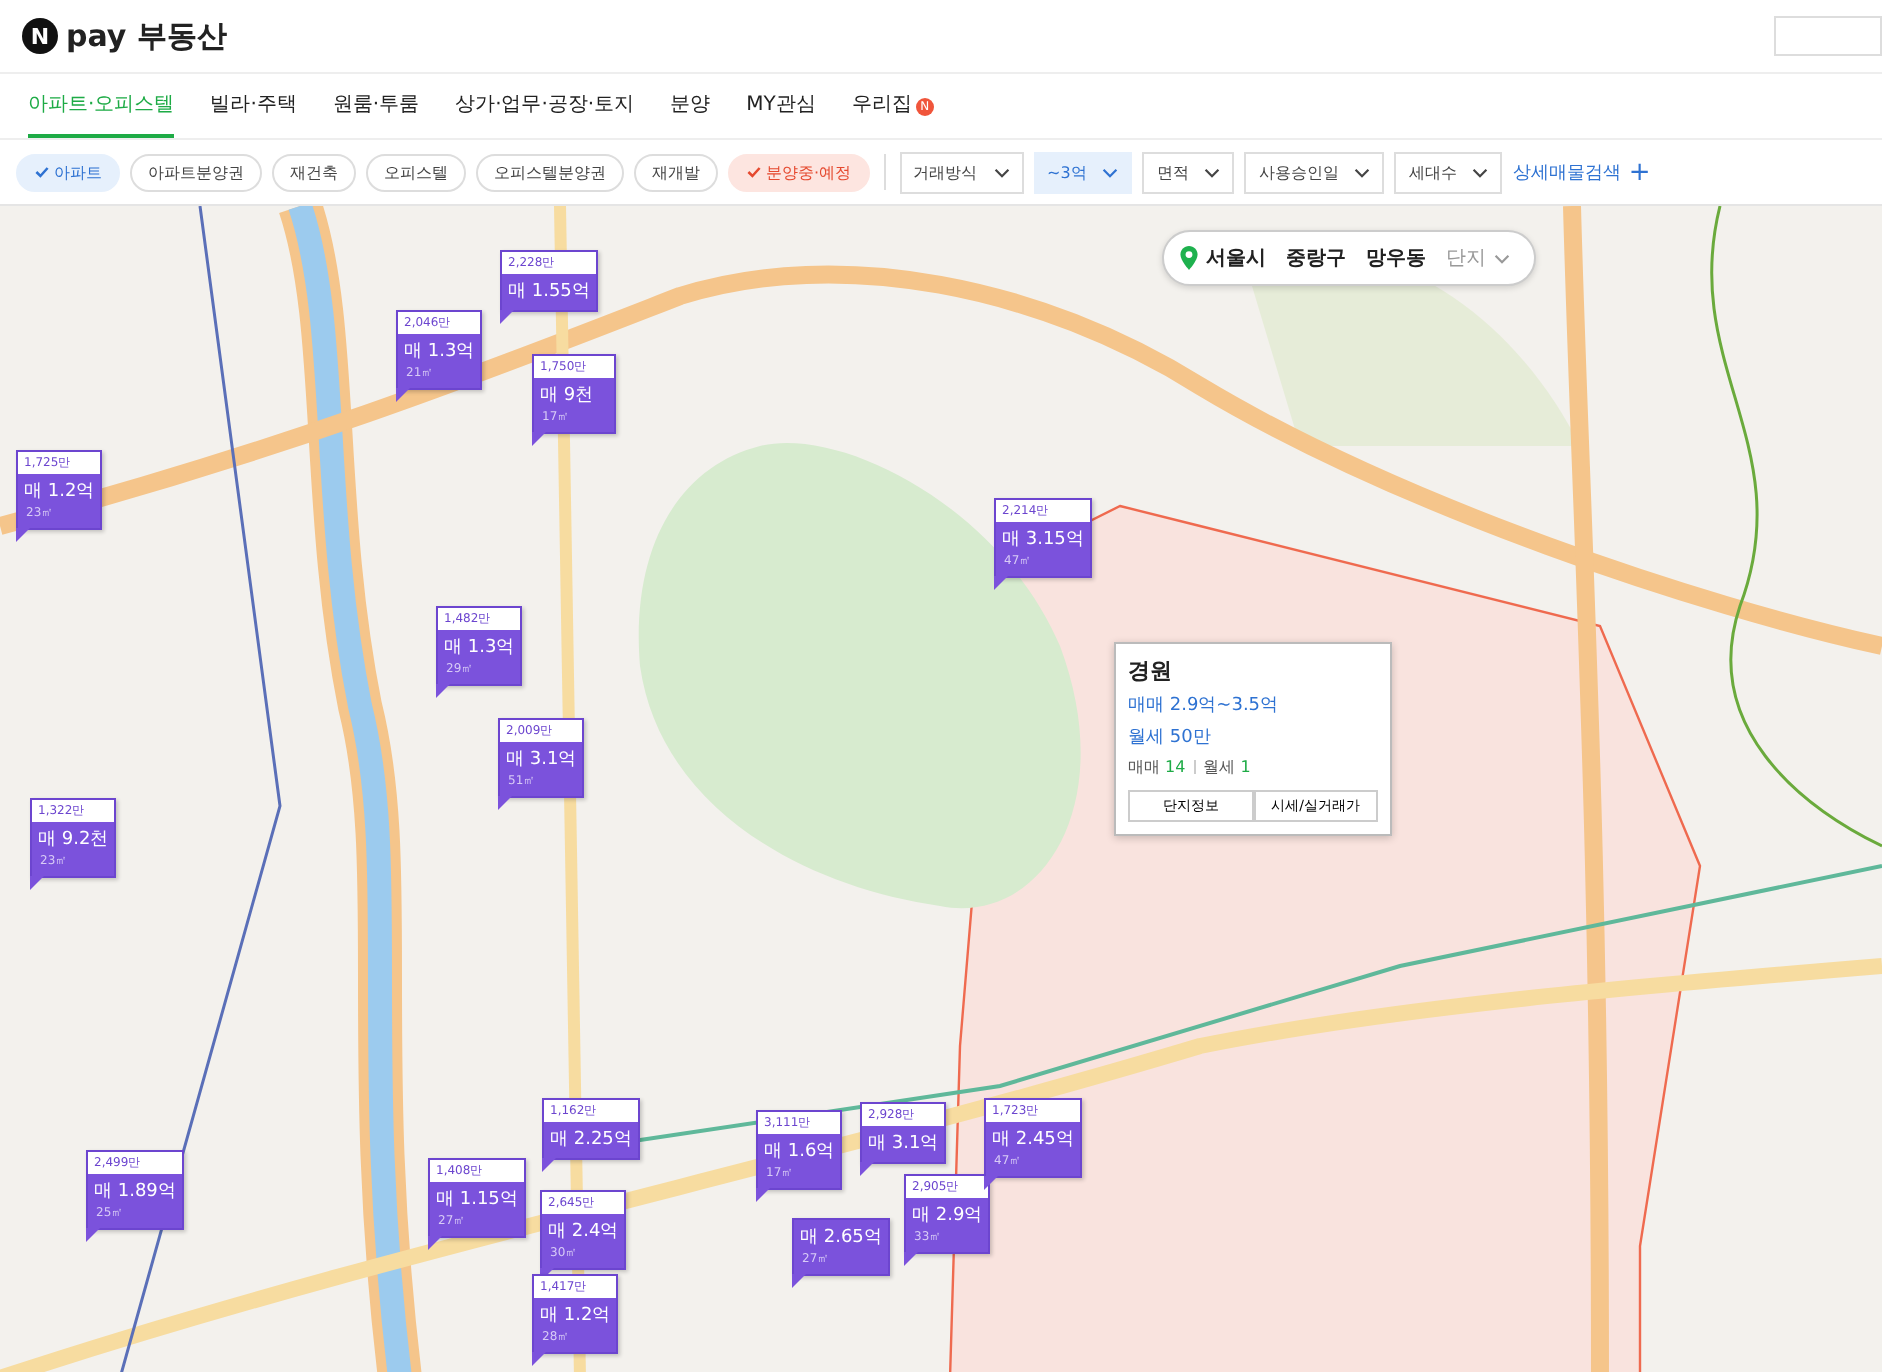 This screenshot has width=1882, height=1372. Describe the element at coordinates (1157, 767) in the screenshot. I see `listing-count: 매매 14` at that location.